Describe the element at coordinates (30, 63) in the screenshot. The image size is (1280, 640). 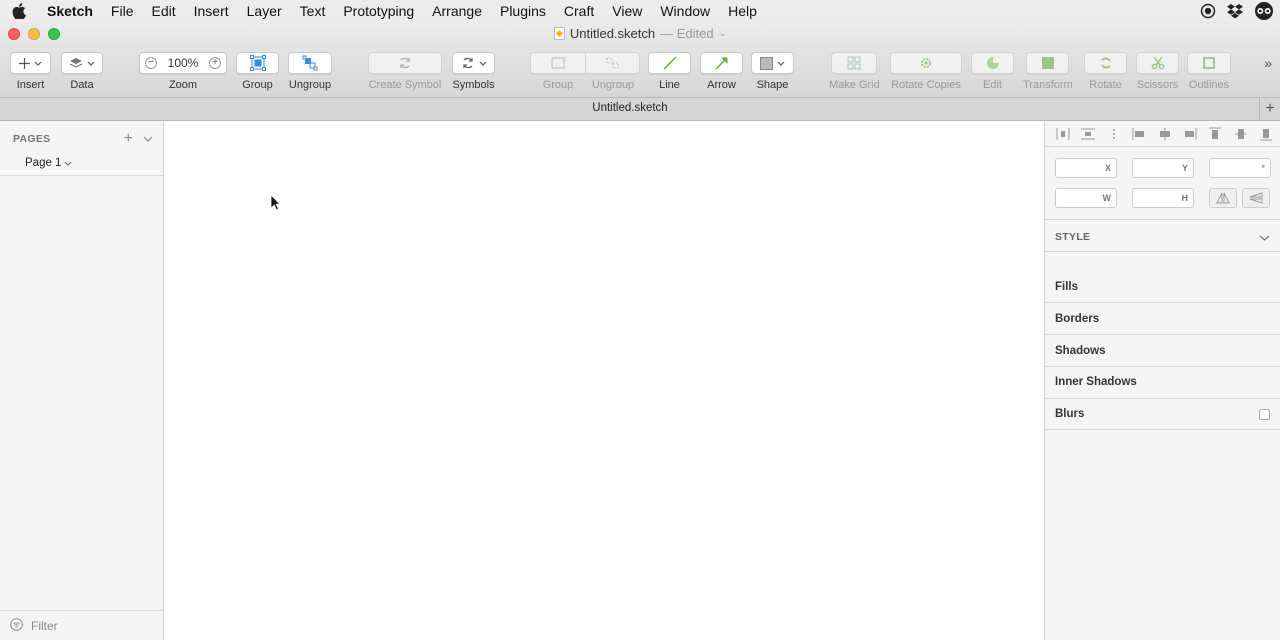
I see `insert-button` at that location.